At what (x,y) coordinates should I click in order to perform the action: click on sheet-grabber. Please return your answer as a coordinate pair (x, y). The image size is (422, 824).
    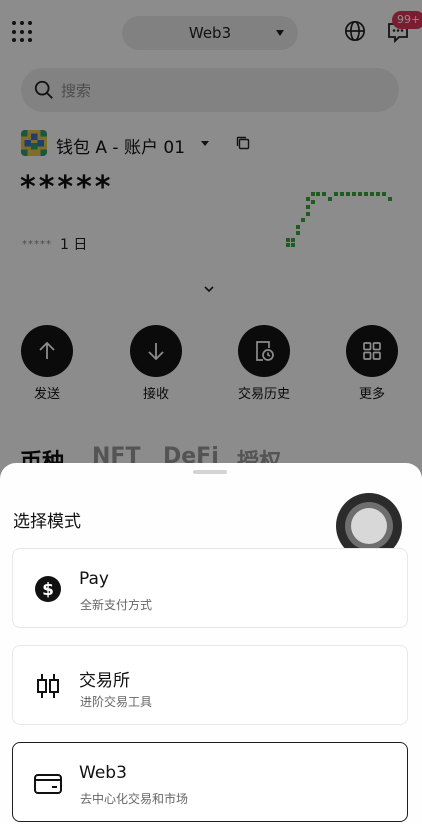
    Looking at the image, I should click on (210, 472).